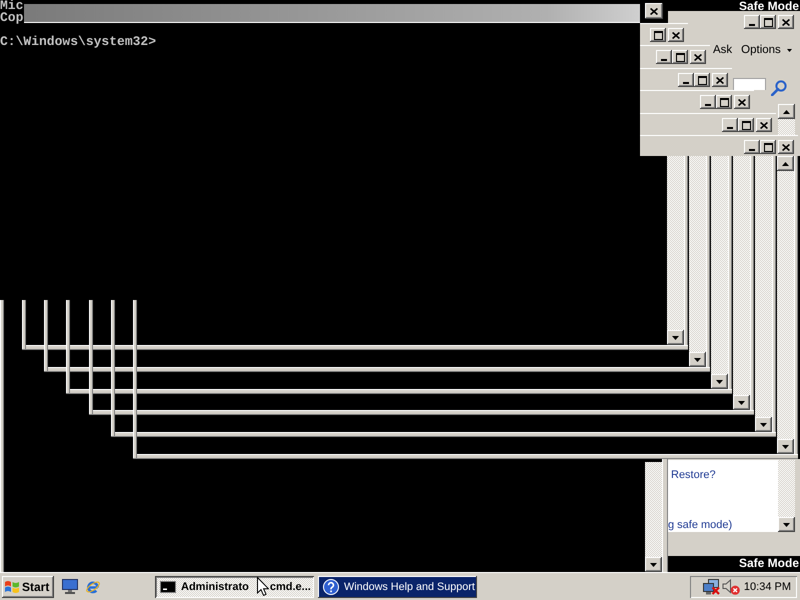 The image size is (800, 600). I want to click on clock-time: 10:34 PM, so click(767, 587).